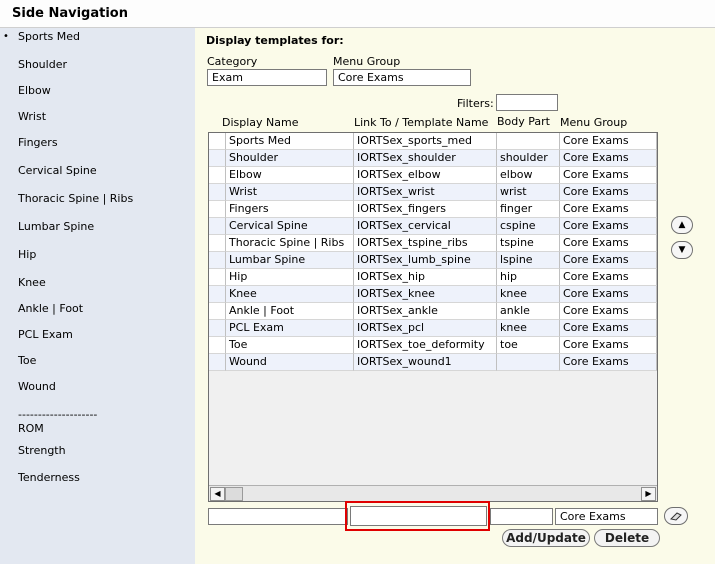 This screenshot has width=715, height=564. What do you see at coordinates (75, 198) in the screenshot?
I see `sidebar-item: Thoracic Spine | Ribs` at bounding box center [75, 198].